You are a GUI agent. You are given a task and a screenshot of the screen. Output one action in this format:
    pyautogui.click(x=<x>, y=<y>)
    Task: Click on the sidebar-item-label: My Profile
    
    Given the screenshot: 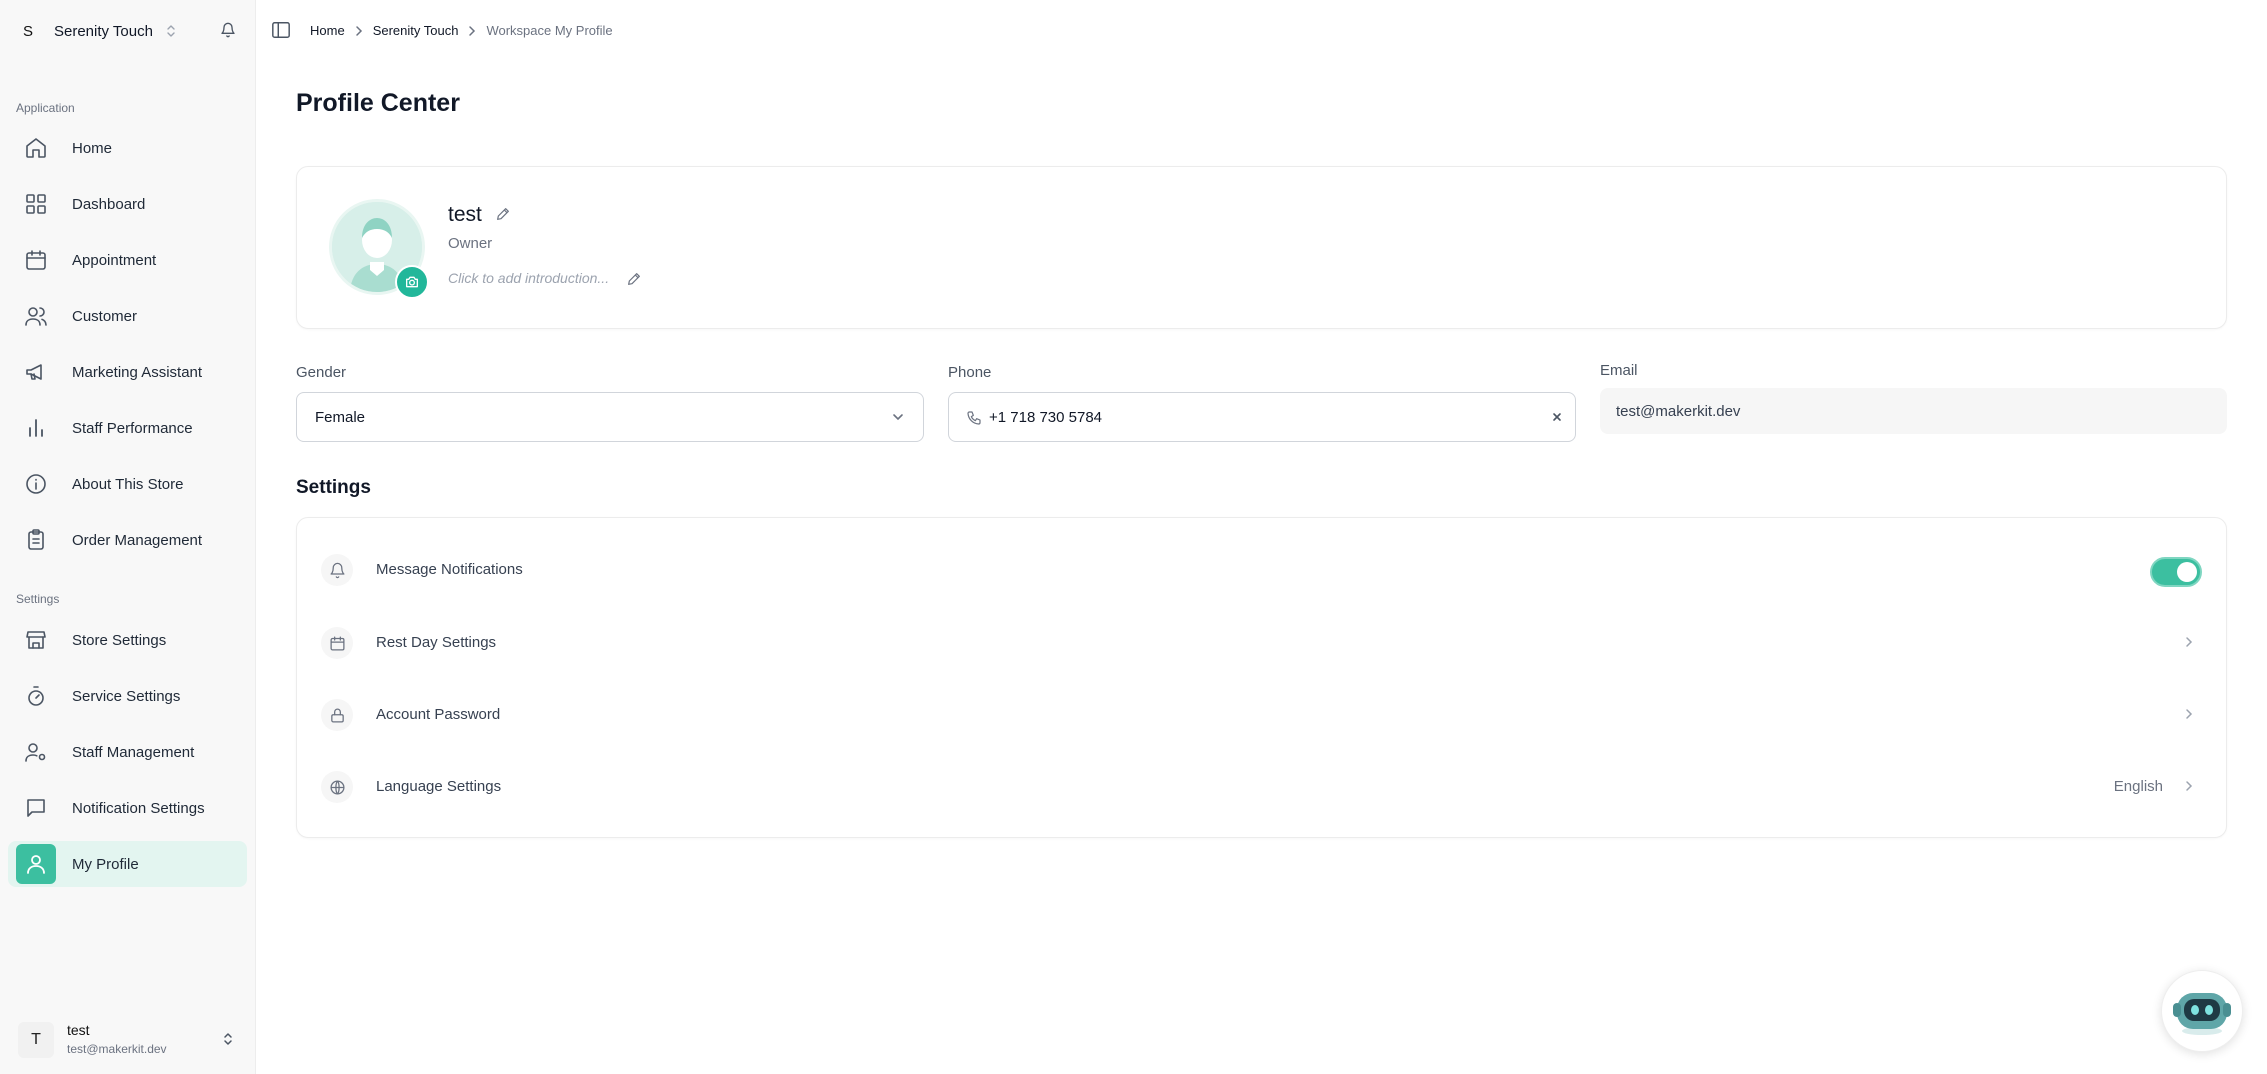 What is the action you would take?
    pyautogui.click(x=105, y=864)
    